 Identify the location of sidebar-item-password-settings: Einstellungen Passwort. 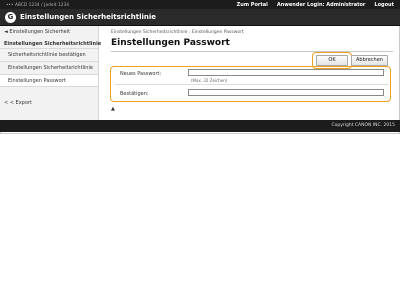
(49, 80).